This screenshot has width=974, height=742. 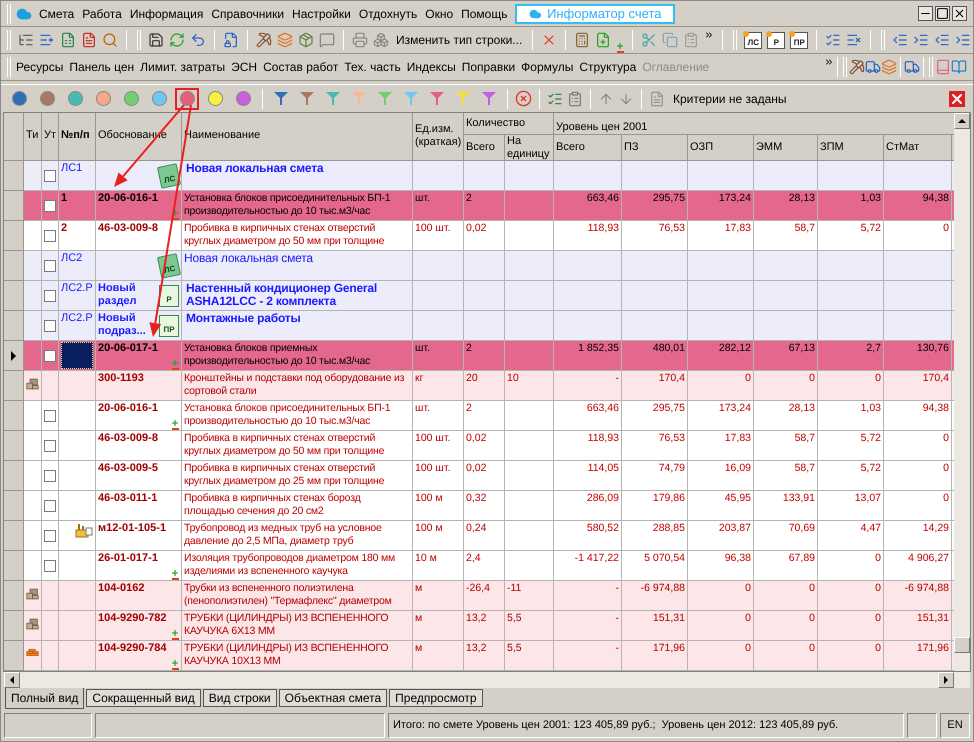 What do you see at coordinates (721, 148) in the screenshot?
I see `column-header: ОЗП` at bounding box center [721, 148].